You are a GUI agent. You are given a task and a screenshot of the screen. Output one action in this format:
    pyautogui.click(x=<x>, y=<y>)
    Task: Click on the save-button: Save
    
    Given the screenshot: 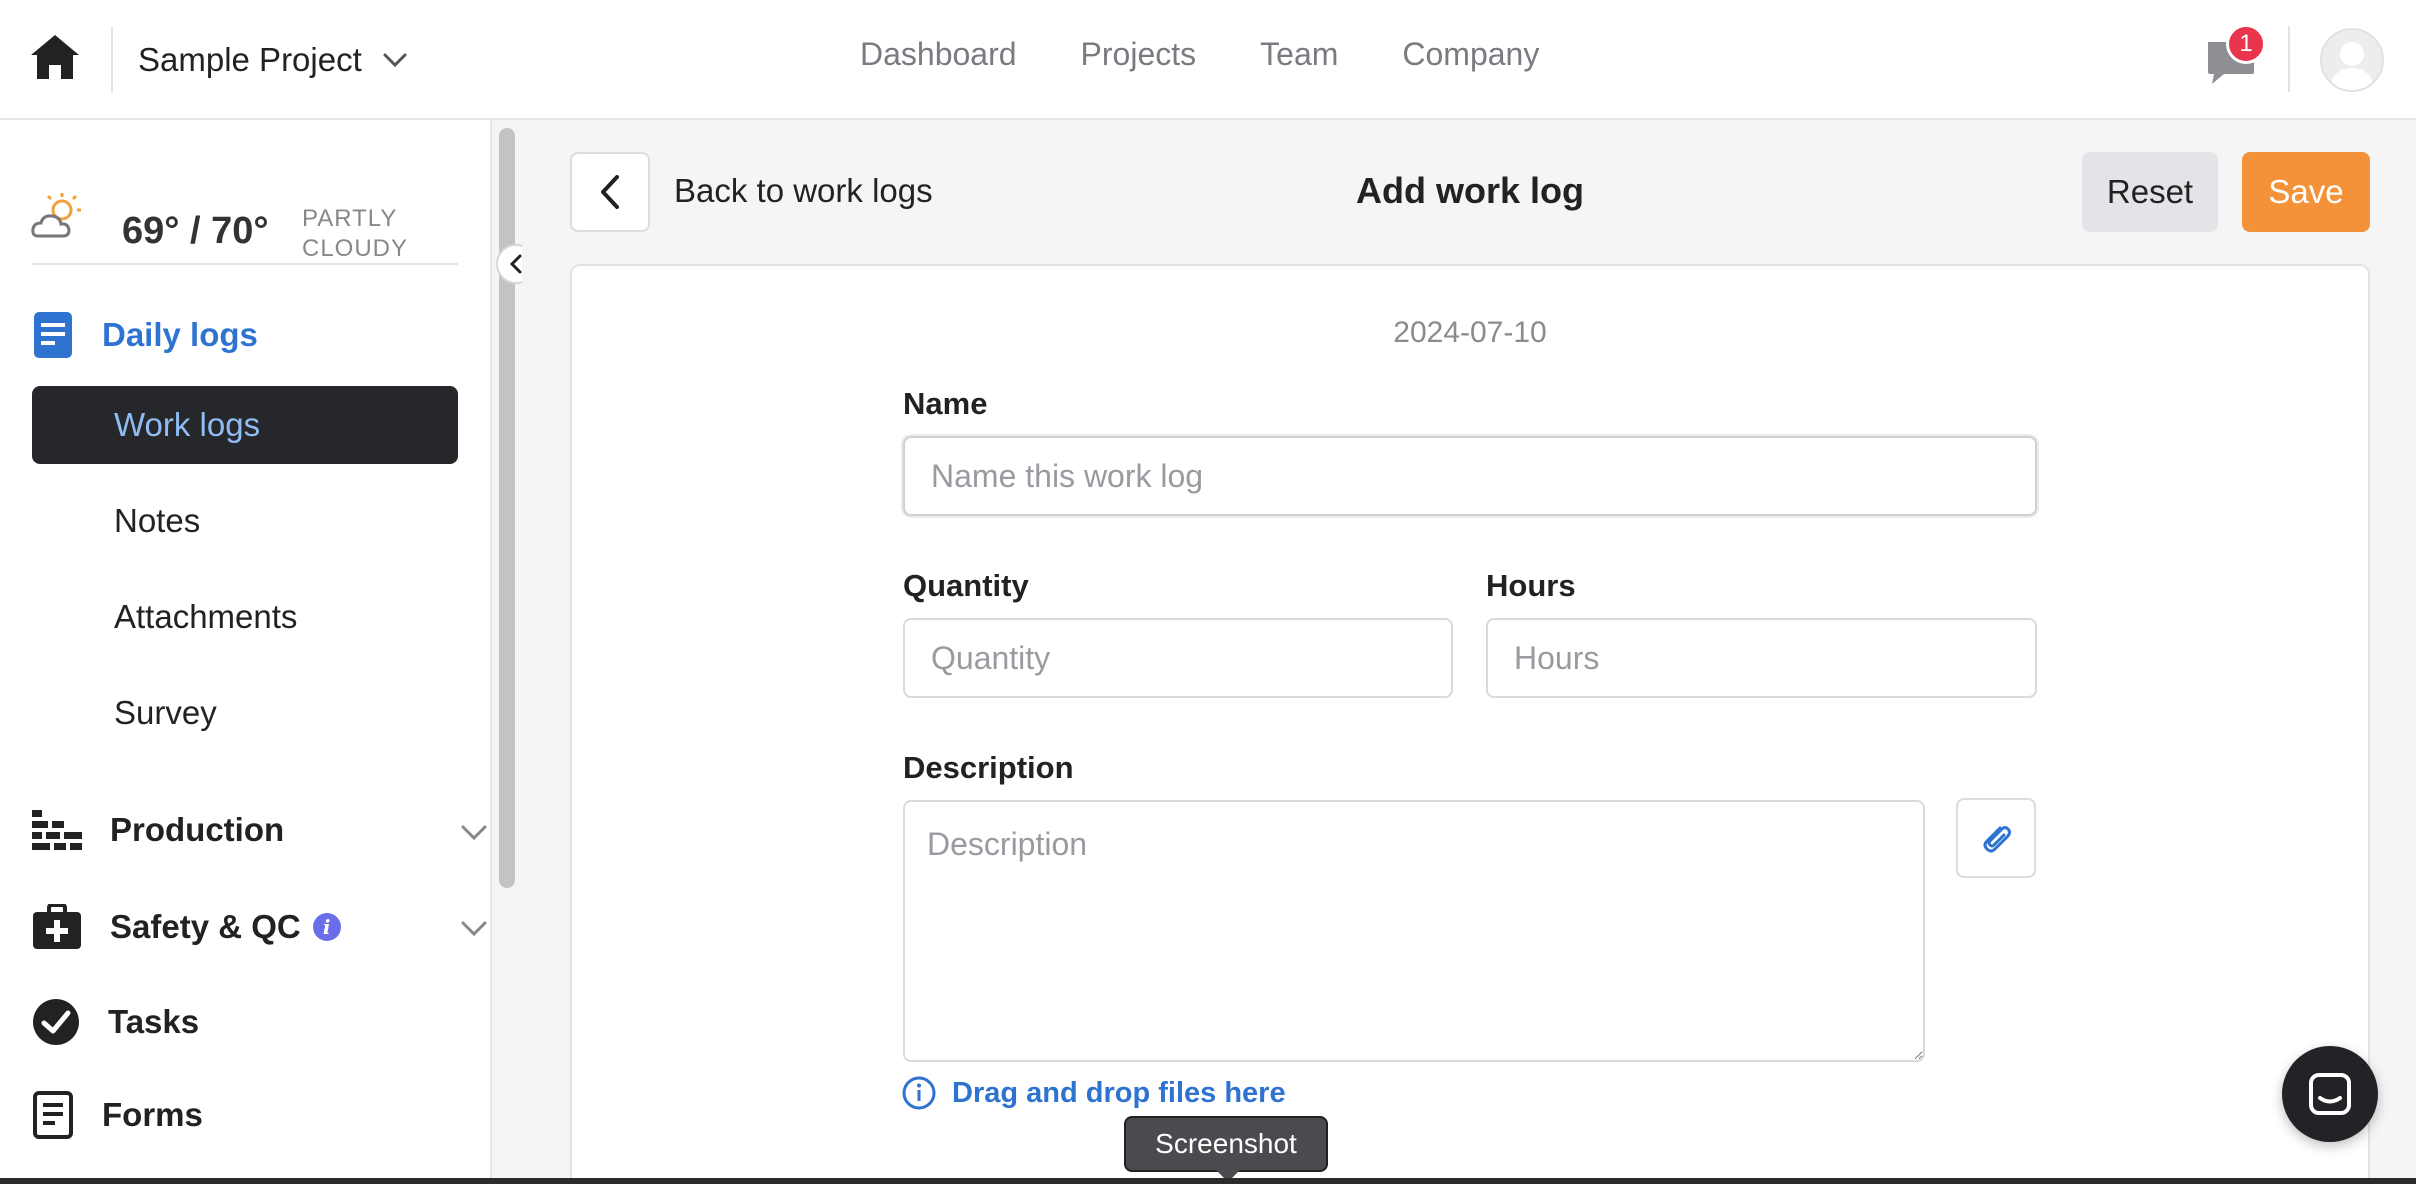 What is the action you would take?
    pyautogui.click(x=2306, y=192)
    